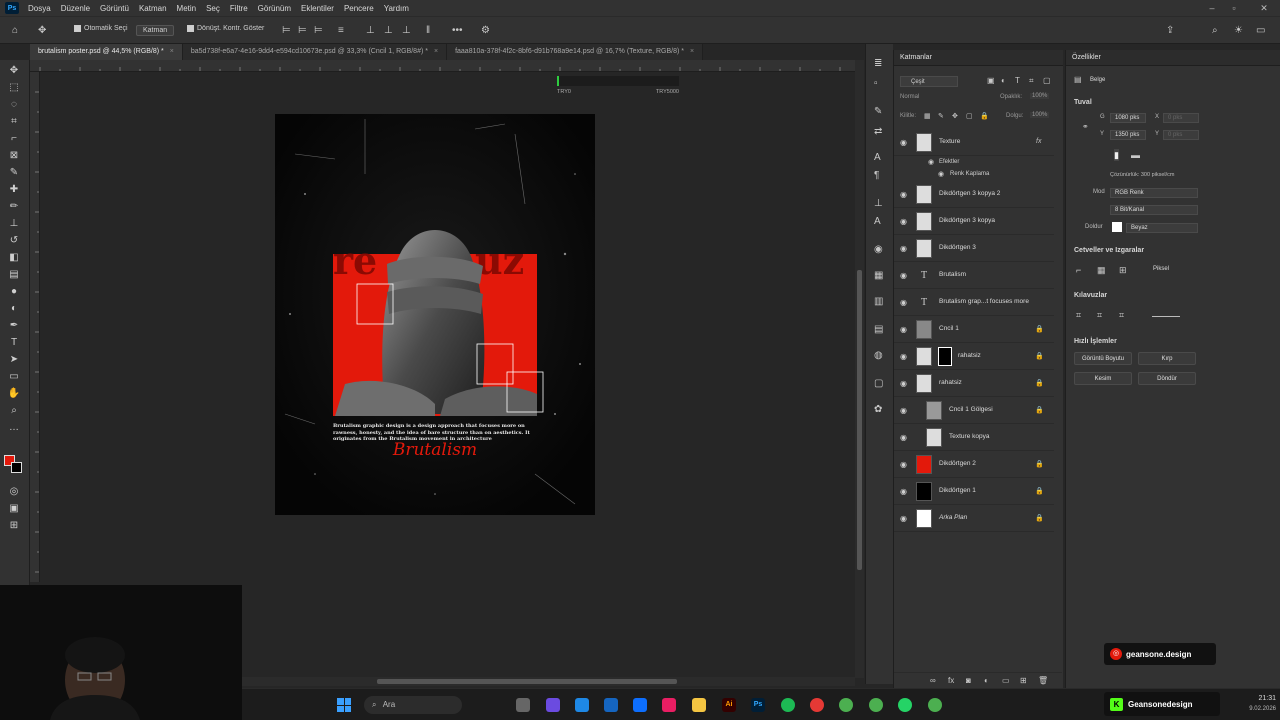  What do you see at coordinates (75, 8) in the screenshot?
I see `menu-edit: Düzenle` at bounding box center [75, 8].